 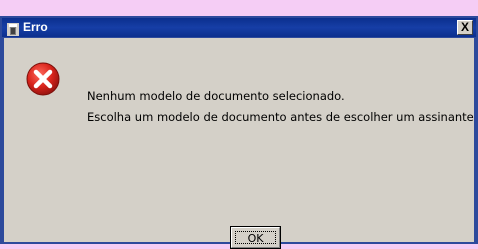 I want to click on ok-button-label: OK, so click(x=255, y=238).